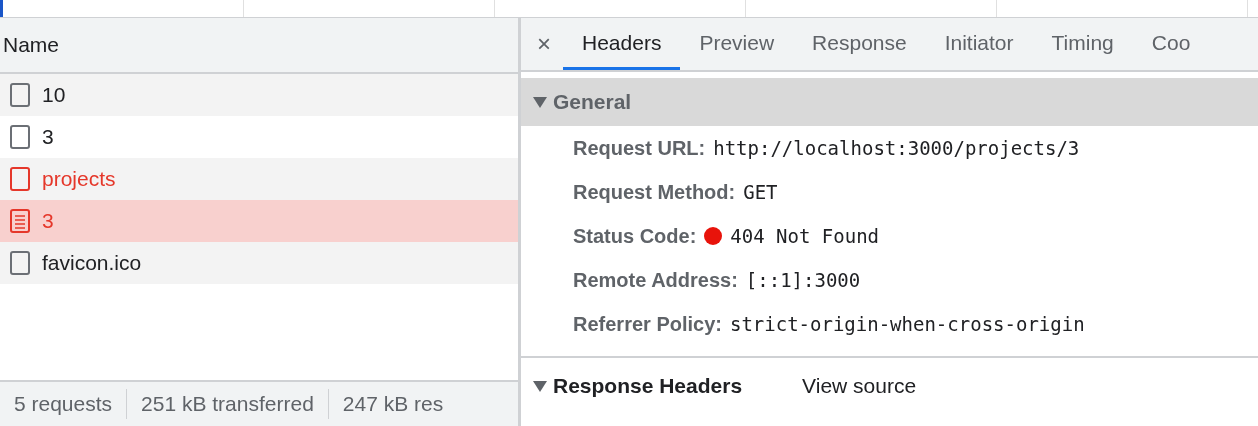  Describe the element at coordinates (896, 148) in the screenshot. I see `field-value: http://localhost:3000/projects/3` at that location.